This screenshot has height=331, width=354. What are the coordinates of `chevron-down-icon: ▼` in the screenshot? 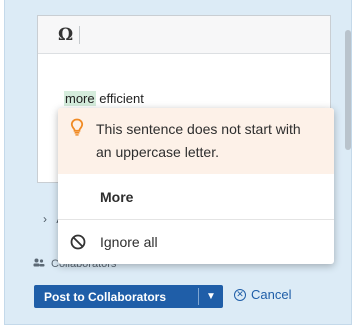 It's located at (211, 296).